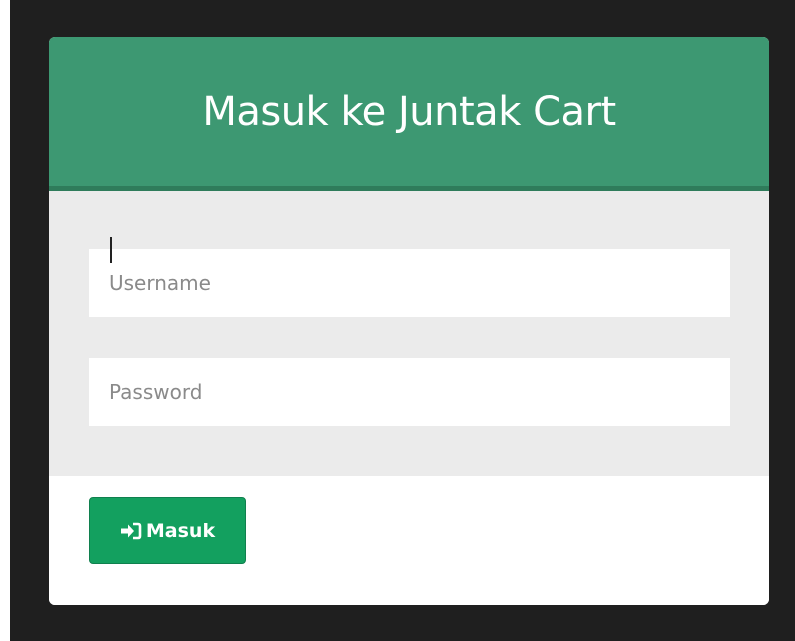 This screenshot has height=641, width=795. Describe the element at coordinates (409, 392) in the screenshot. I see `password-input` at that location.